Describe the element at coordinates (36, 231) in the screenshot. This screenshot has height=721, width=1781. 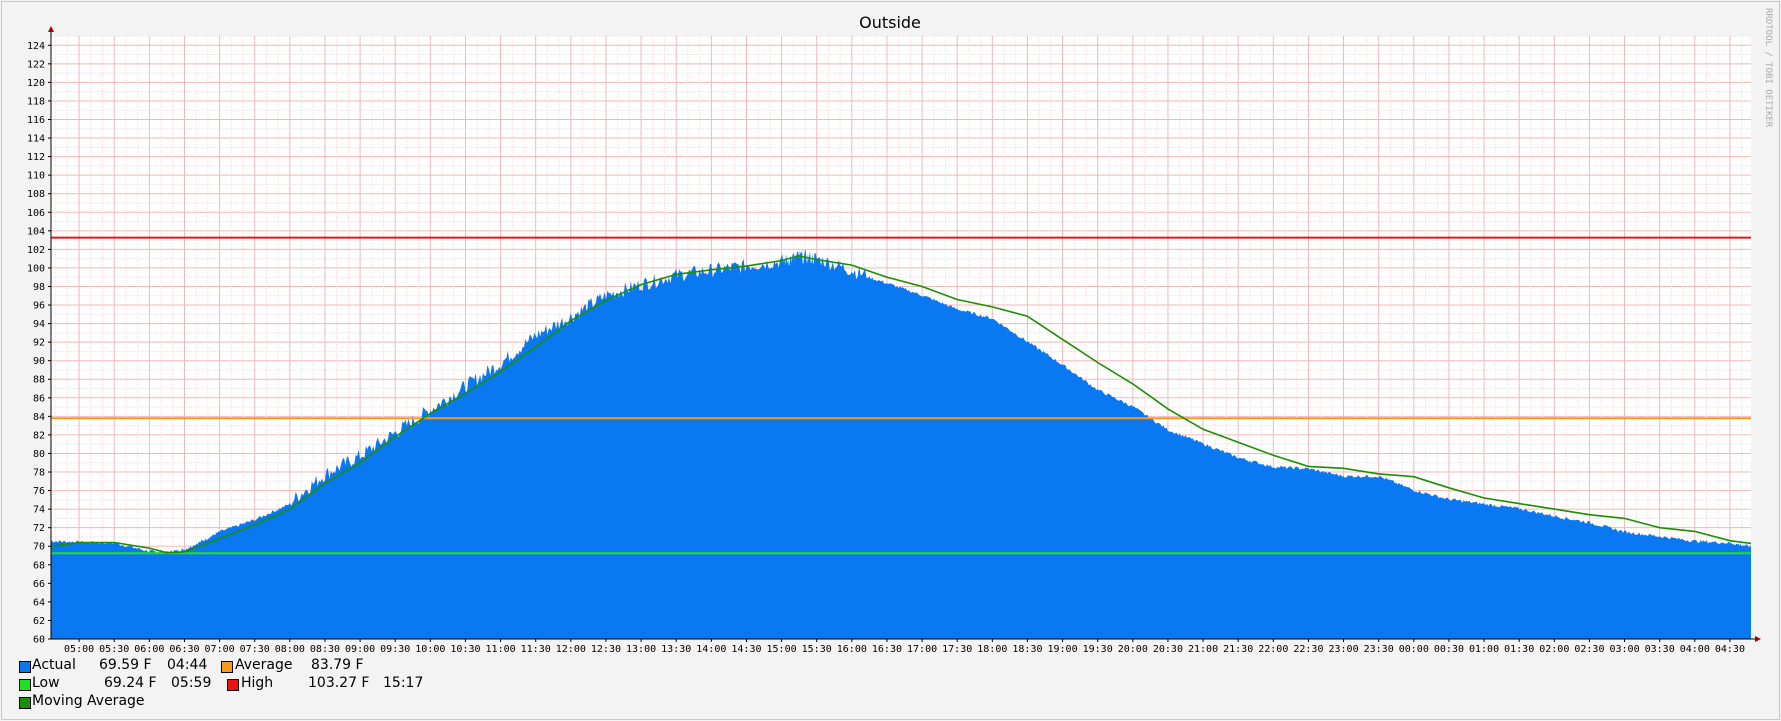
I see `y-tick-label: 104` at that location.